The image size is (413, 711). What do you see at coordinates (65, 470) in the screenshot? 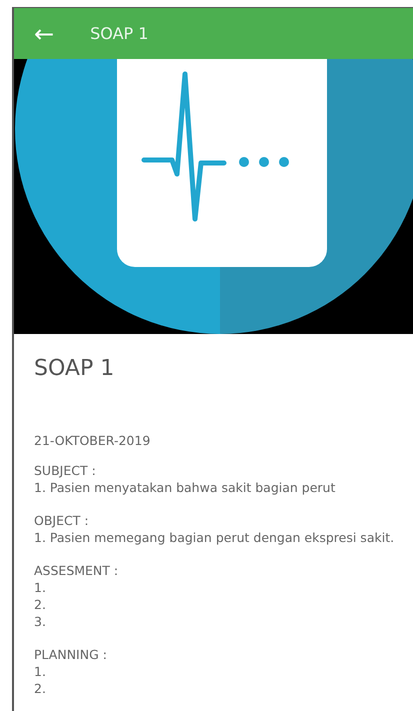
I see `section-heading: SUBJECT :` at bounding box center [65, 470].